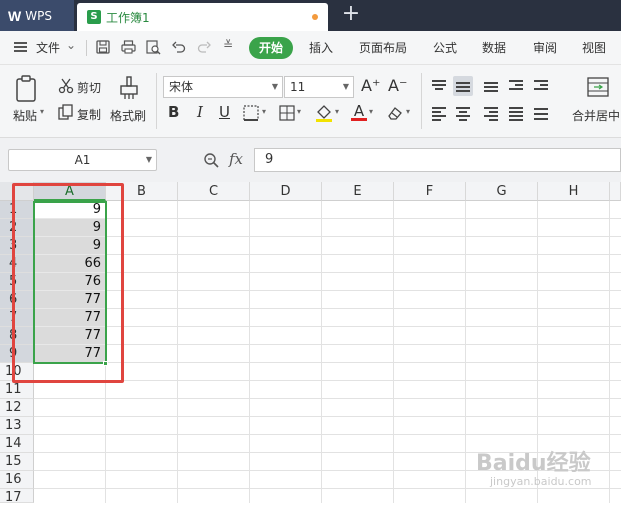 The width and height of the screenshot is (621, 507). Describe the element at coordinates (251, 113) in the screenshot. I see `border-icon` at that location.